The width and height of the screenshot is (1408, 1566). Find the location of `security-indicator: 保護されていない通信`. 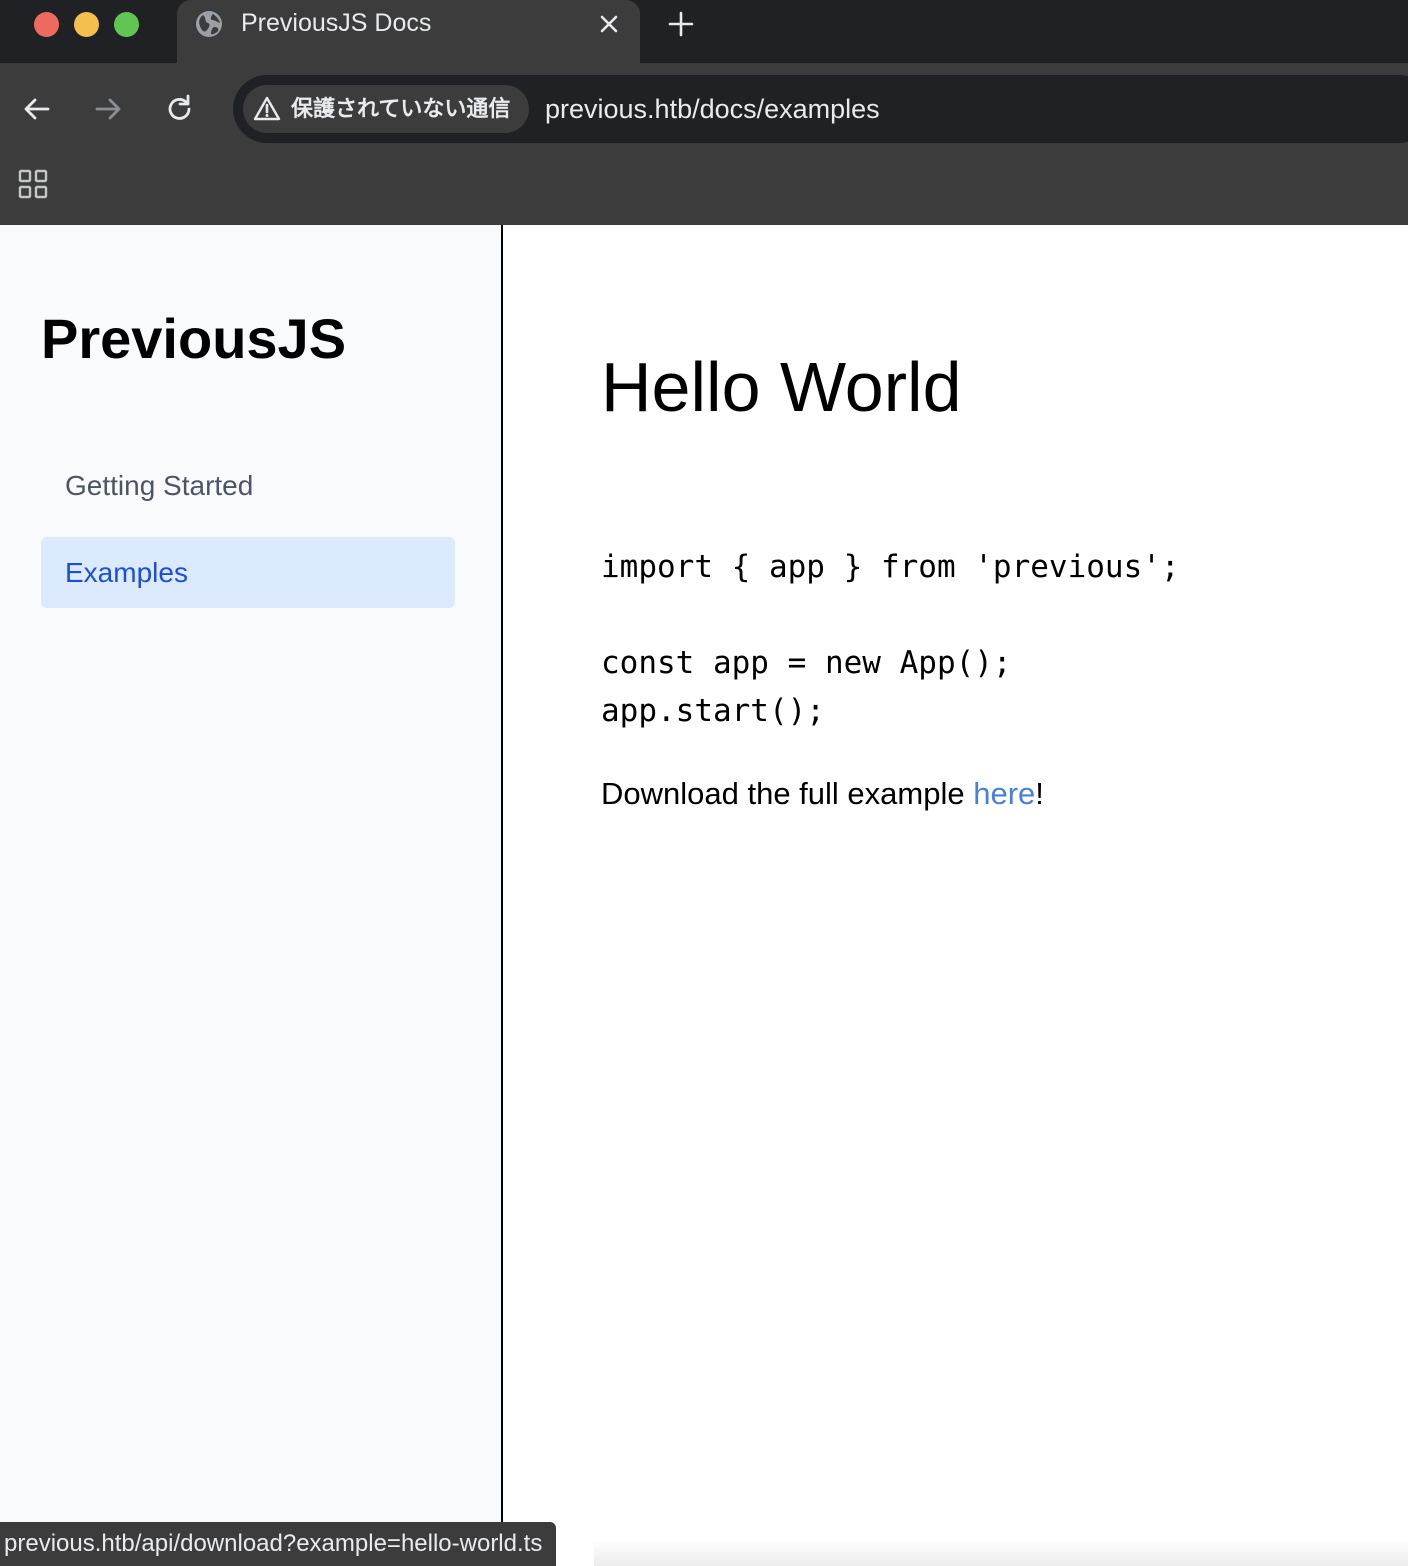

security-indicator: 保護されていない通信 is located at coordinates (386, 109).